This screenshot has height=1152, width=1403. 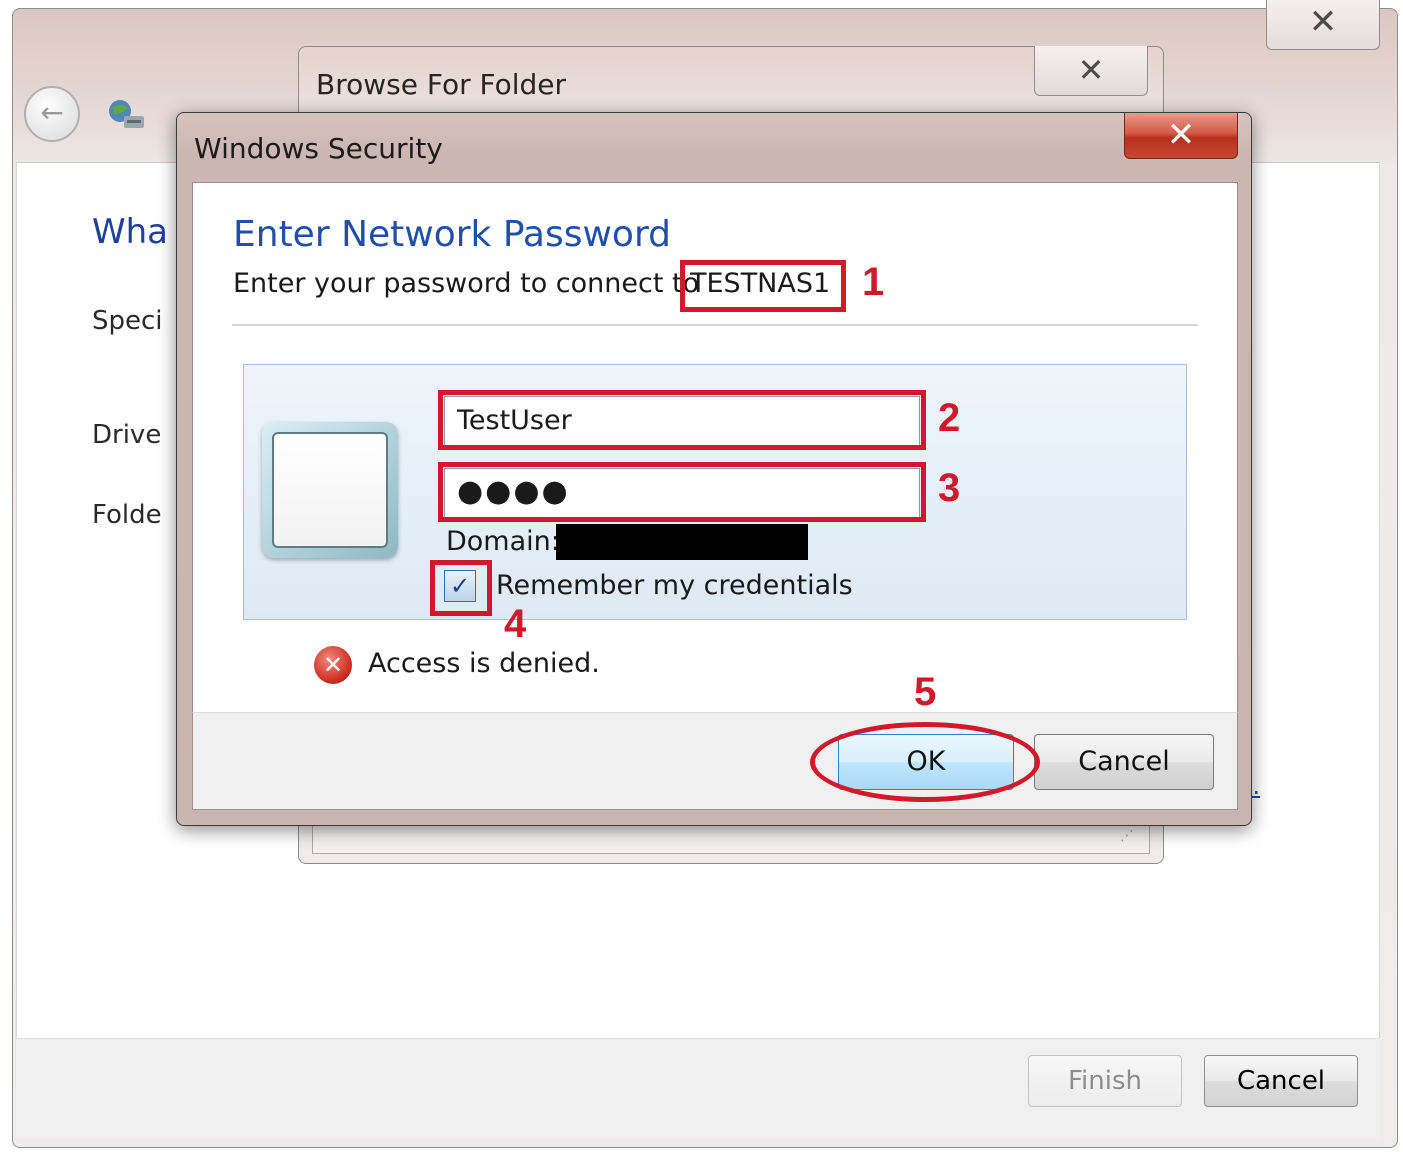 I want to click on finish-button: Finish, so click(x=1105, y=1081).